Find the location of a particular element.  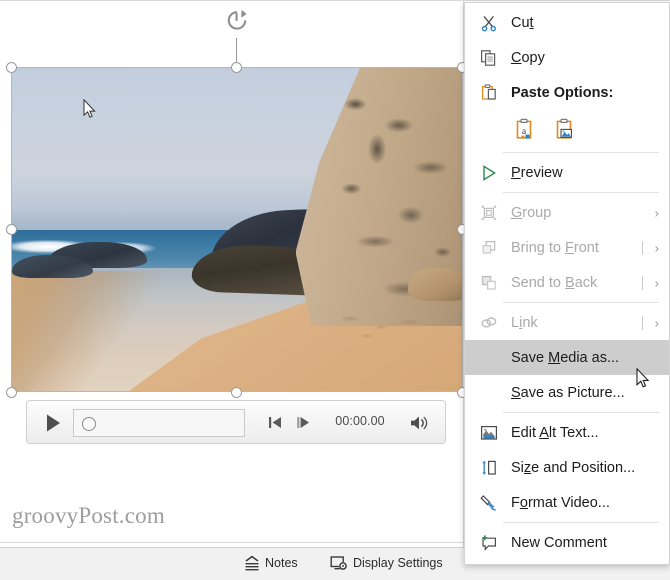

status-display-settings-label: Display Settings is located at coordinates (398, 563).